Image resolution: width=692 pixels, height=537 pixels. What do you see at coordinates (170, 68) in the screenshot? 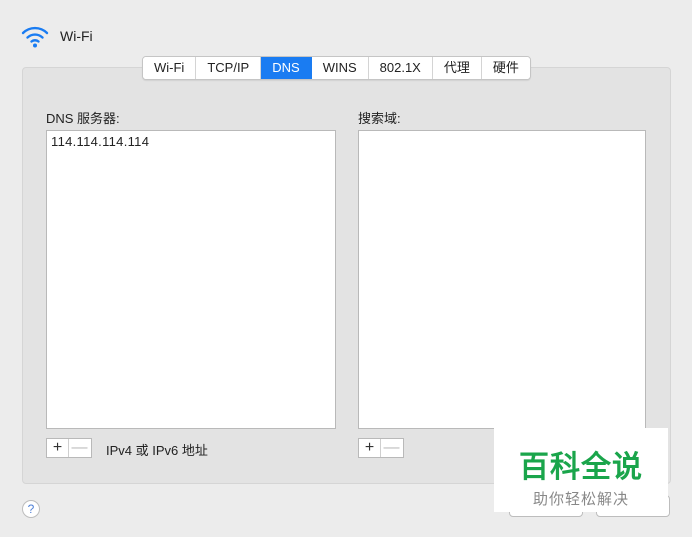
I see `tab-wifi: Wi-Fi` at bounding box center [170, 68].